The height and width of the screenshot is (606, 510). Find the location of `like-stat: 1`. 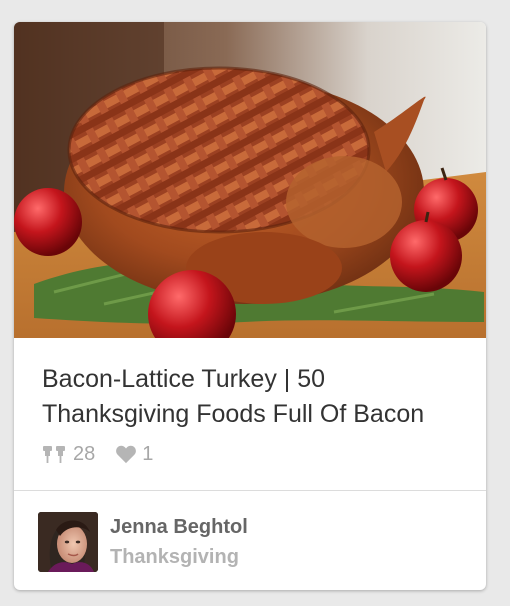

like-stat: 1 is located at coordinates (134, 454).